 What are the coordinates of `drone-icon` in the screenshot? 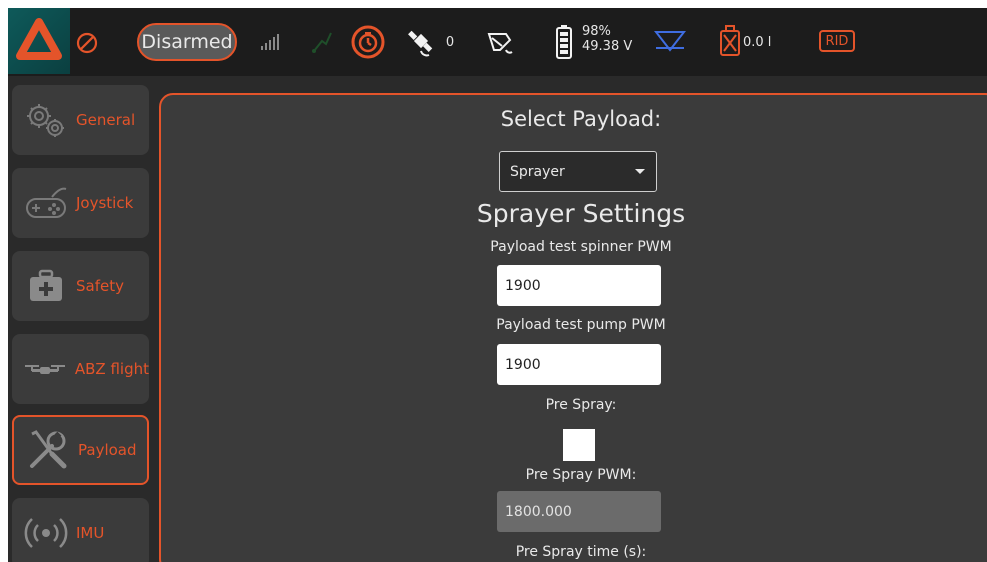 It's located at (45, 369).